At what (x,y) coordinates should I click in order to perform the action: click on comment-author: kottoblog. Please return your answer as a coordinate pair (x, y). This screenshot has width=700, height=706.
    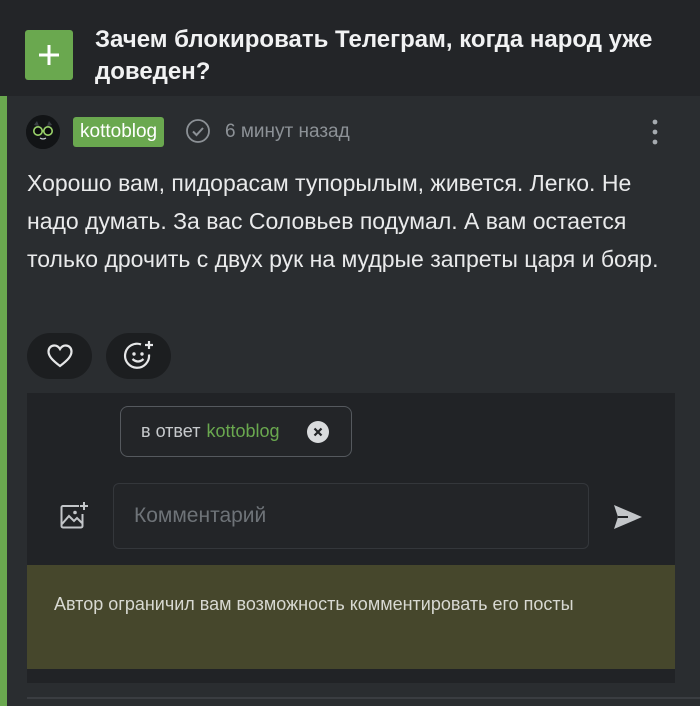
    Looking at the image, I should click on (119, 132).